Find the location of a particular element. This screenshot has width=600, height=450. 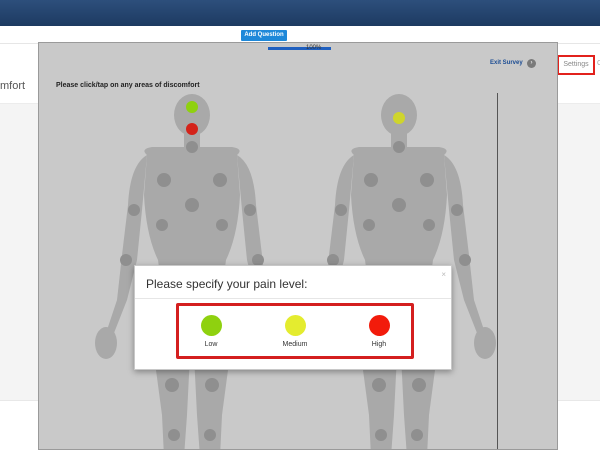

pain-level-options: Low Medium High is located at coordinates (295, 331).